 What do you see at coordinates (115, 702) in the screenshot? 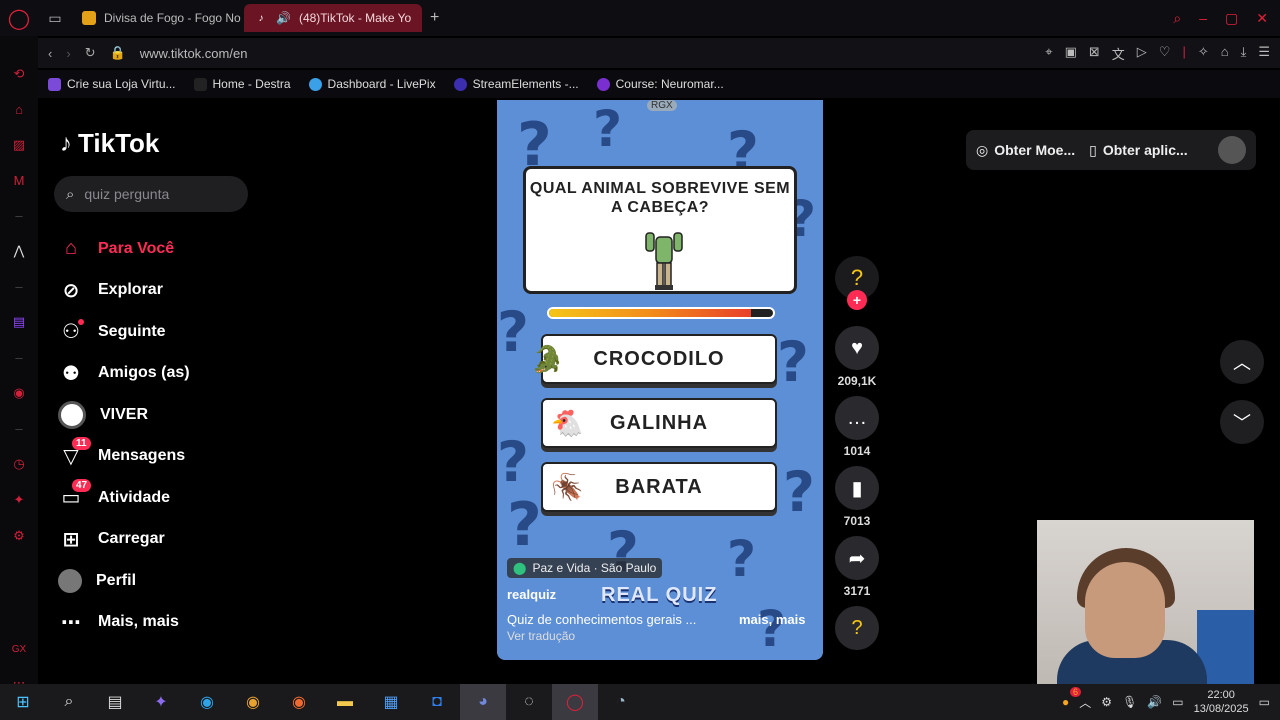
I see `task-view-icon: ▤` at bounding box center [115, 702].